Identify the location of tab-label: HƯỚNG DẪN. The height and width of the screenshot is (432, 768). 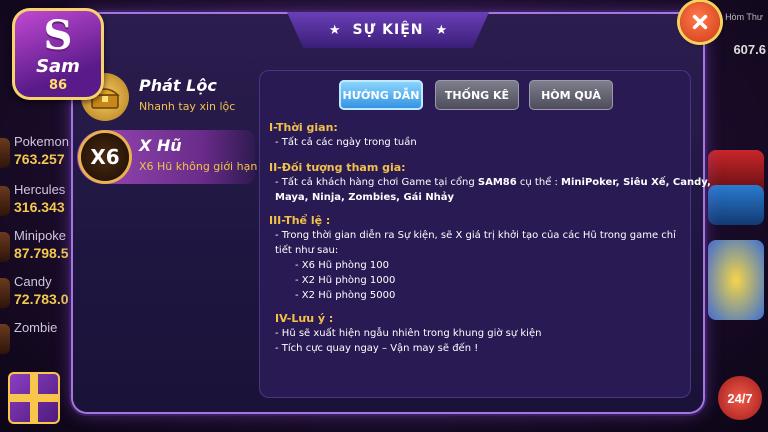
(381, 95).